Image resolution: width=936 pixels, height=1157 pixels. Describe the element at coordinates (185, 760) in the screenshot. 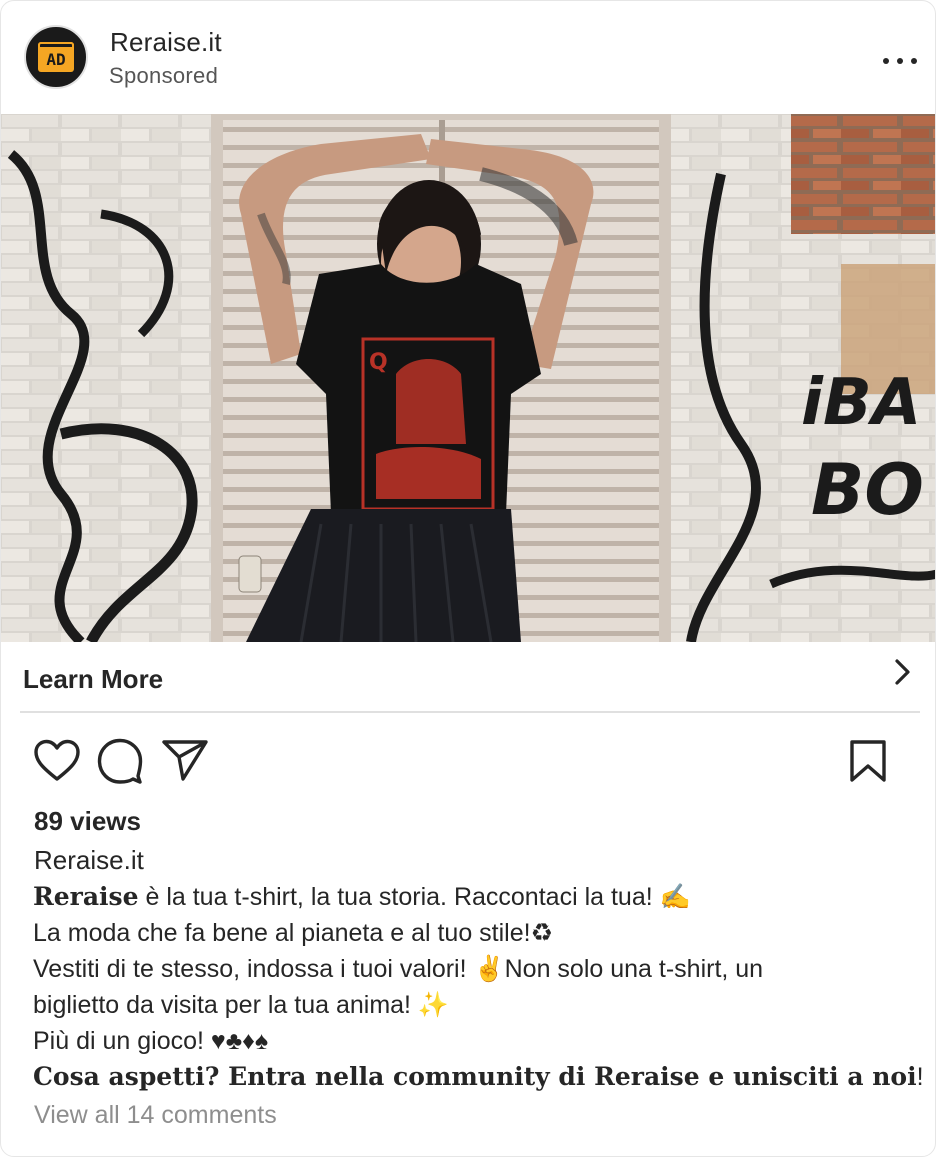

I see `paper-plane-icon` at that location.